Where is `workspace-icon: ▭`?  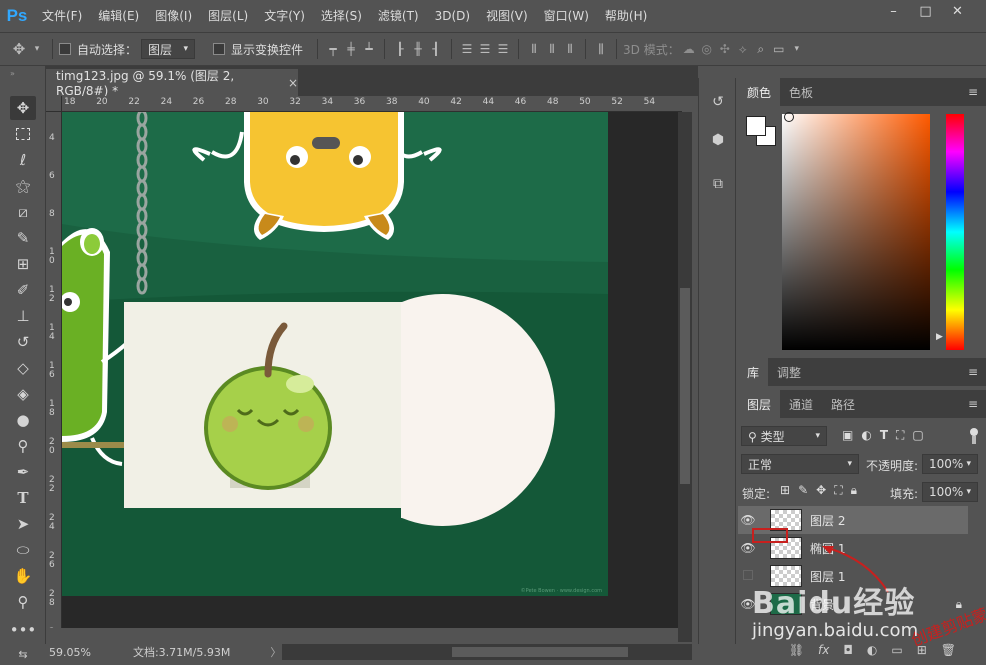
workspace-icon: ▭ is located at coordinates (779, 49).